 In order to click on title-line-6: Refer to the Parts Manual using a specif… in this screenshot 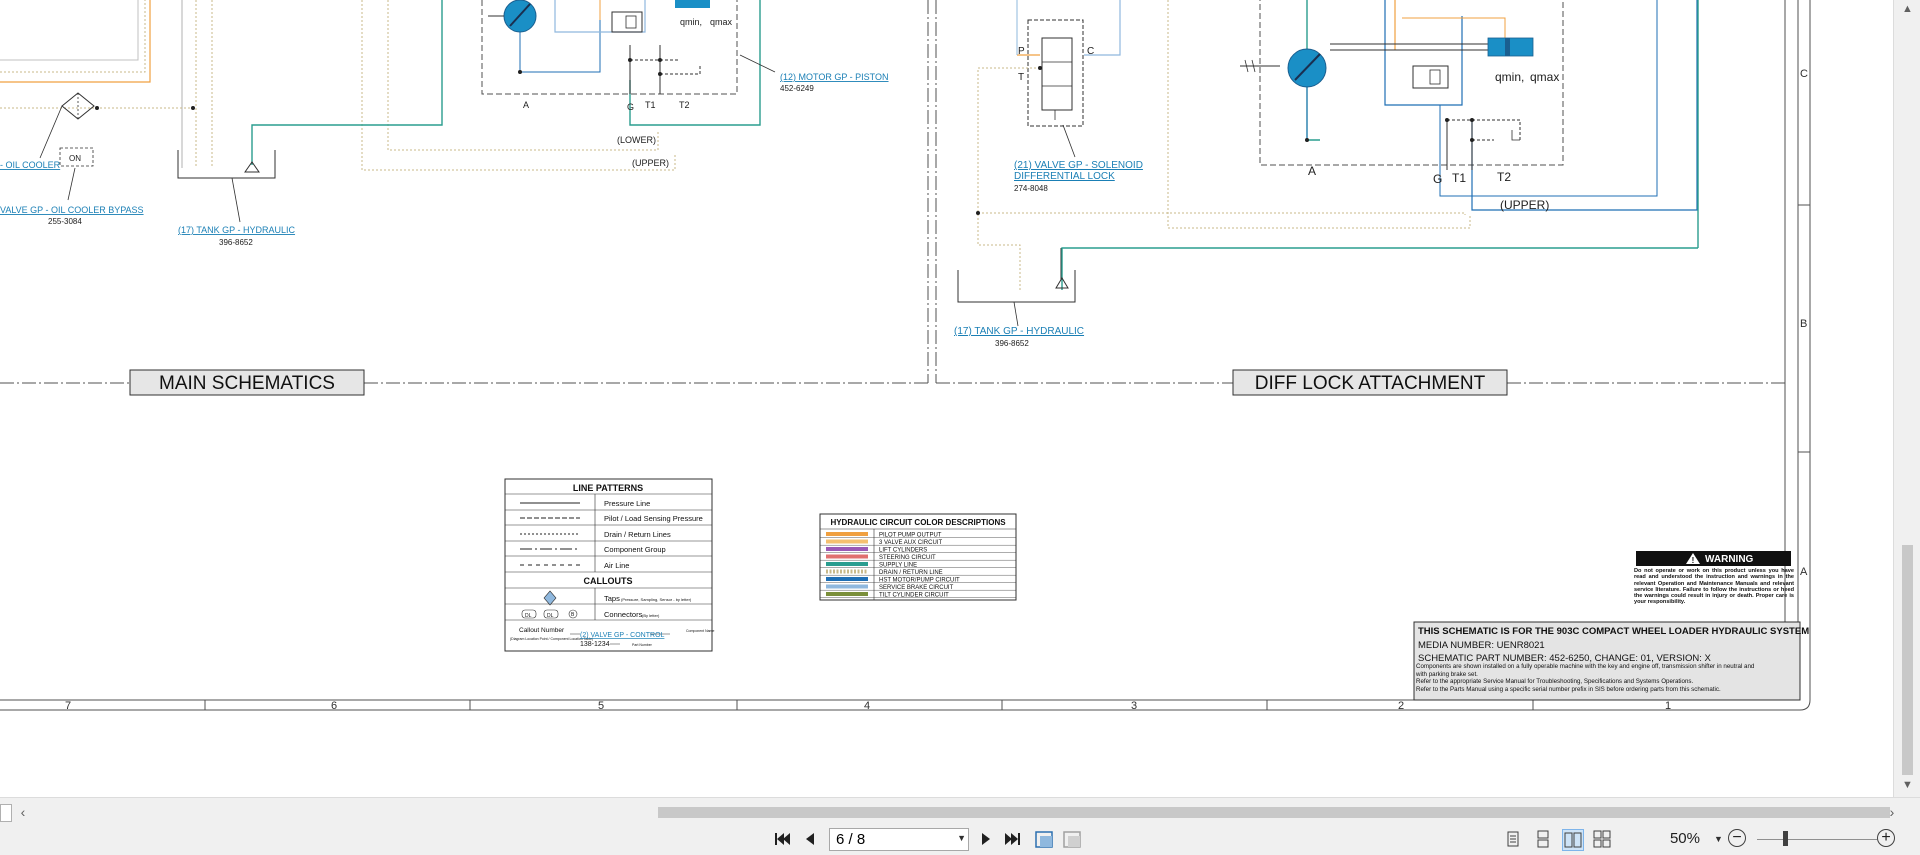, I will do `click(1568, 689)`.